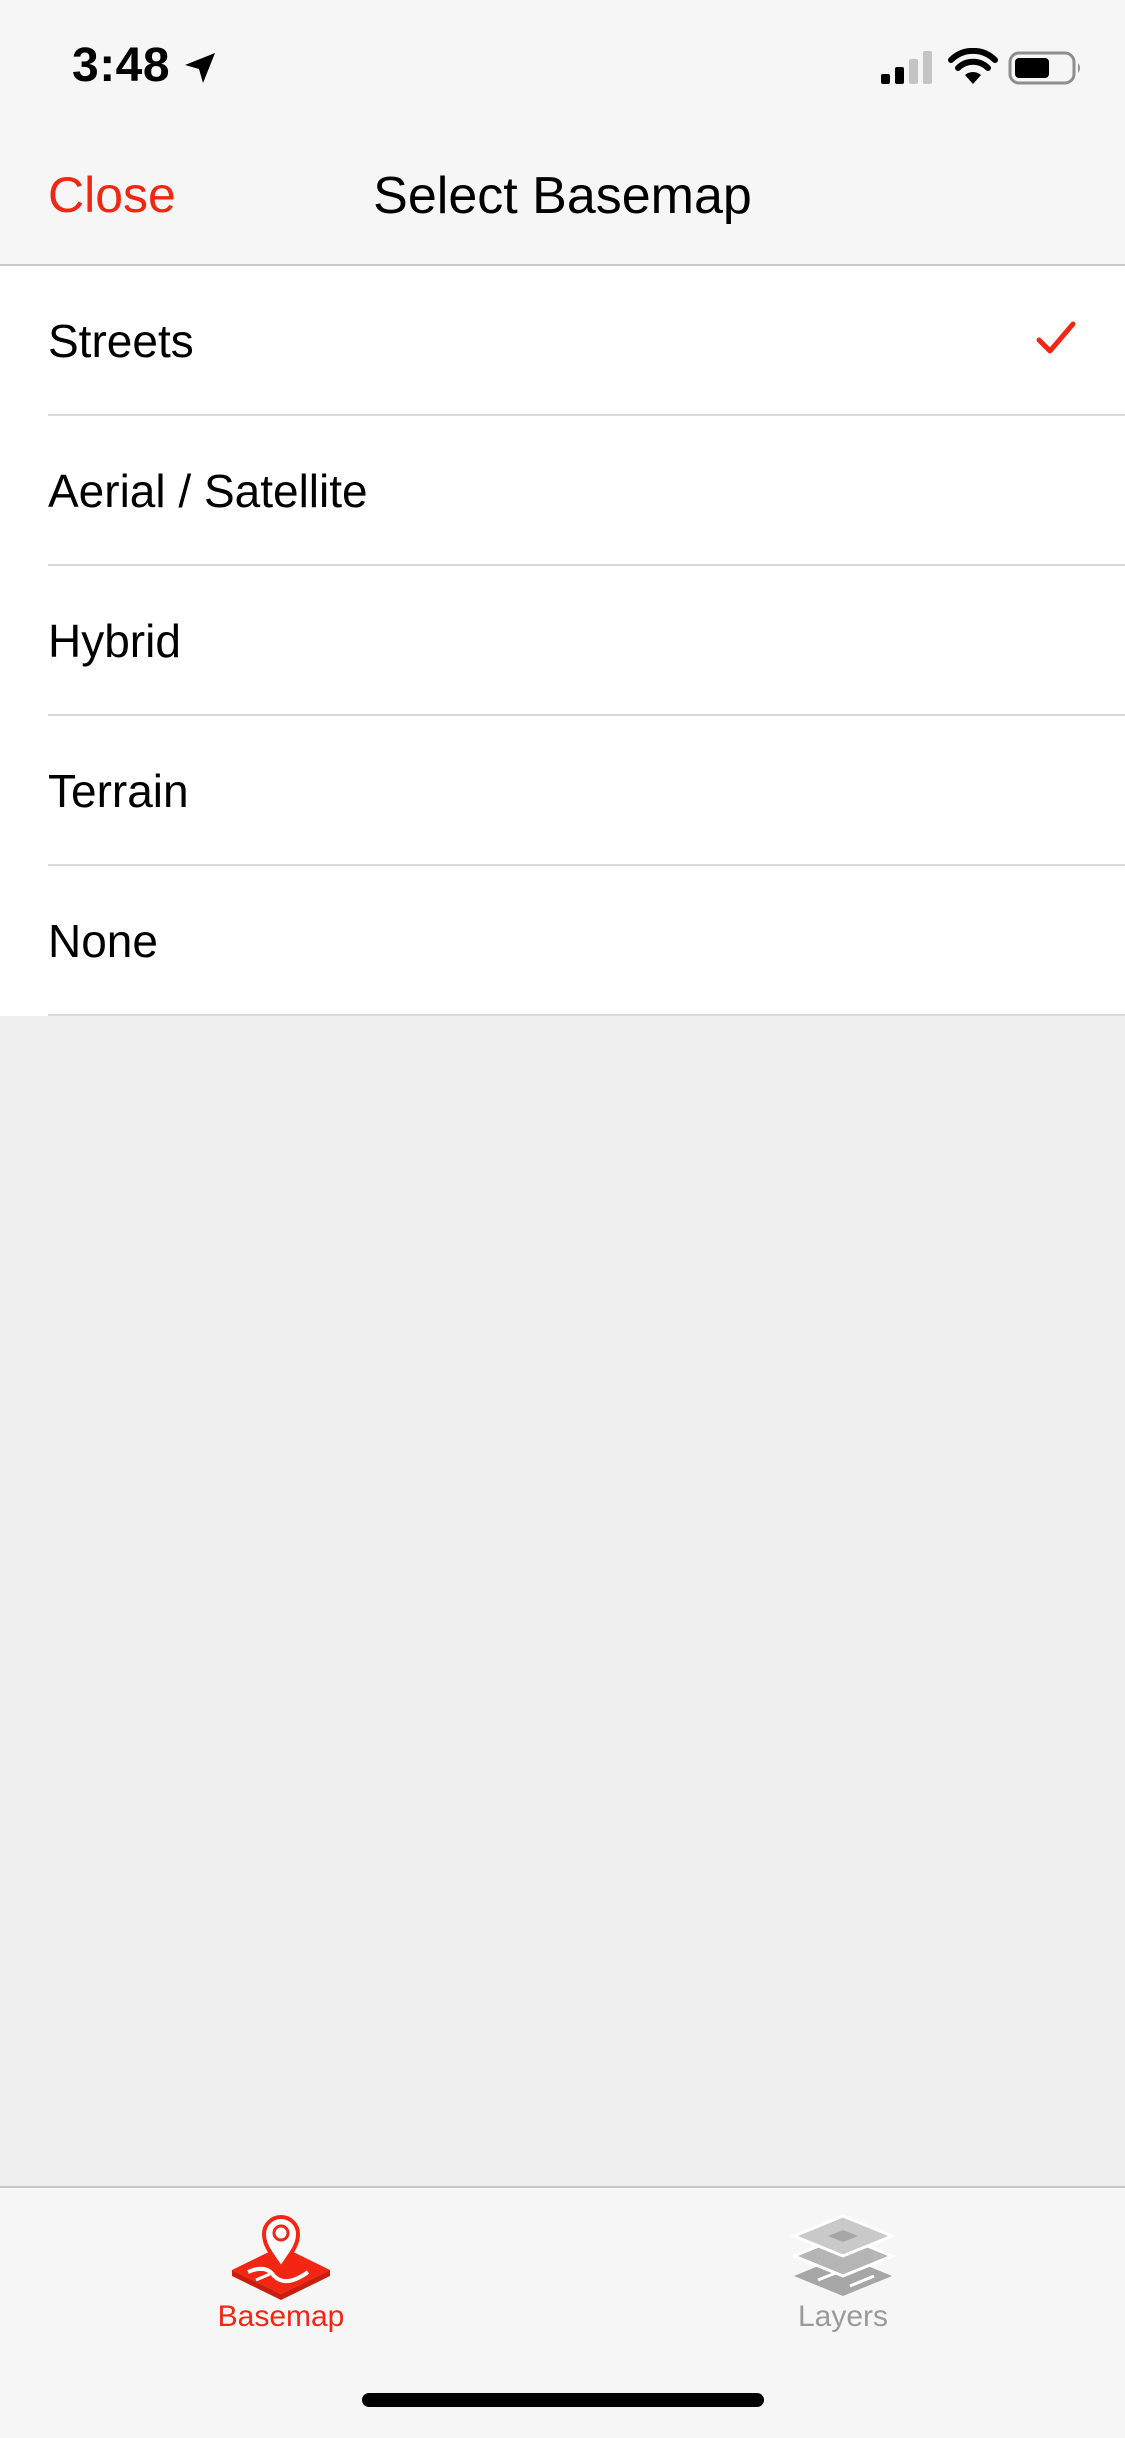 The height and width of the screenshot is (2438, 1125). I want to click on basemap-option-label: Hybrid, so click(114, 641).